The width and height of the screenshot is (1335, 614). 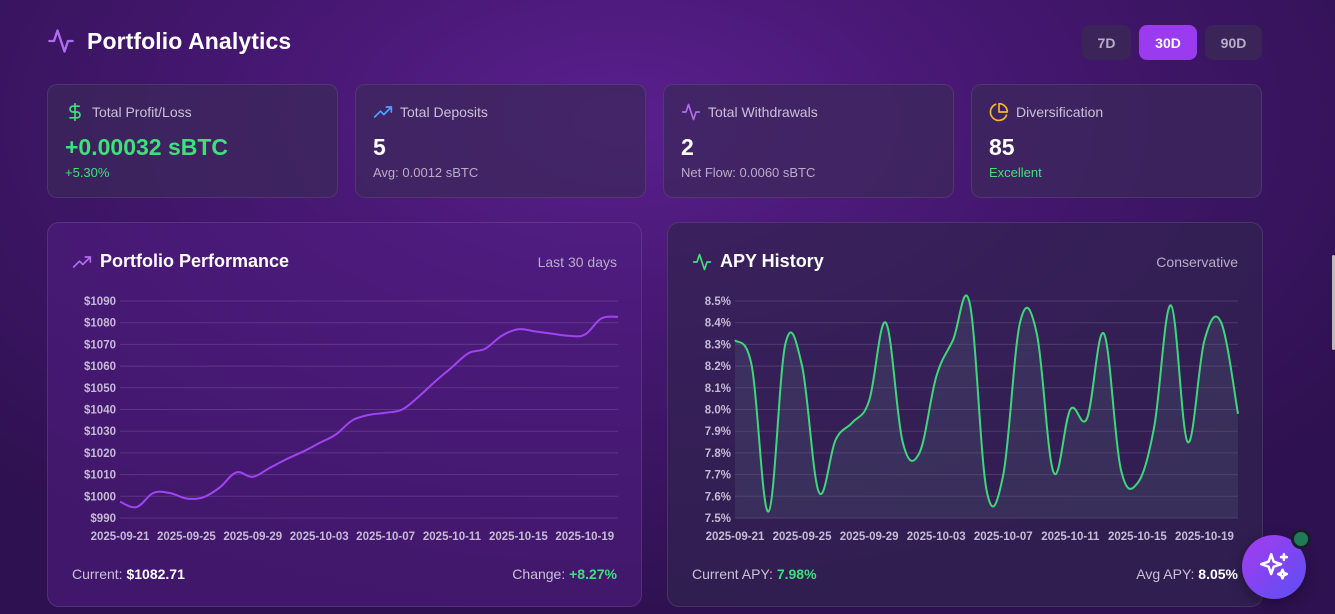 What do you see at coordinates (763, 112) in the screenshot?
I see `stat-label: Total Withdrawals` at bounding box center [763, 112].